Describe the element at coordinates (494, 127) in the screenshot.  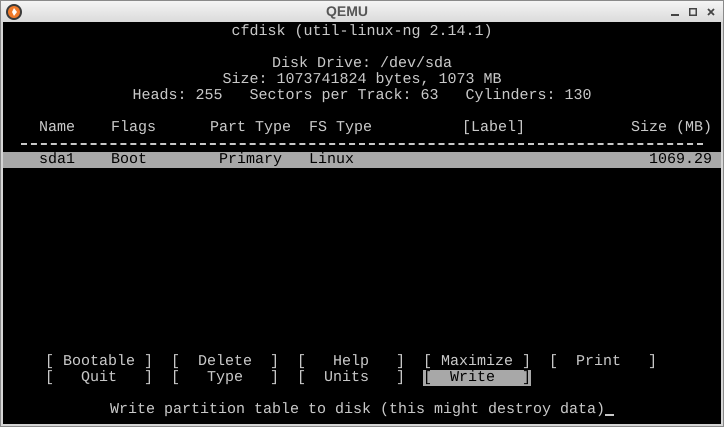
I see `column-header: [Label]` at that location.